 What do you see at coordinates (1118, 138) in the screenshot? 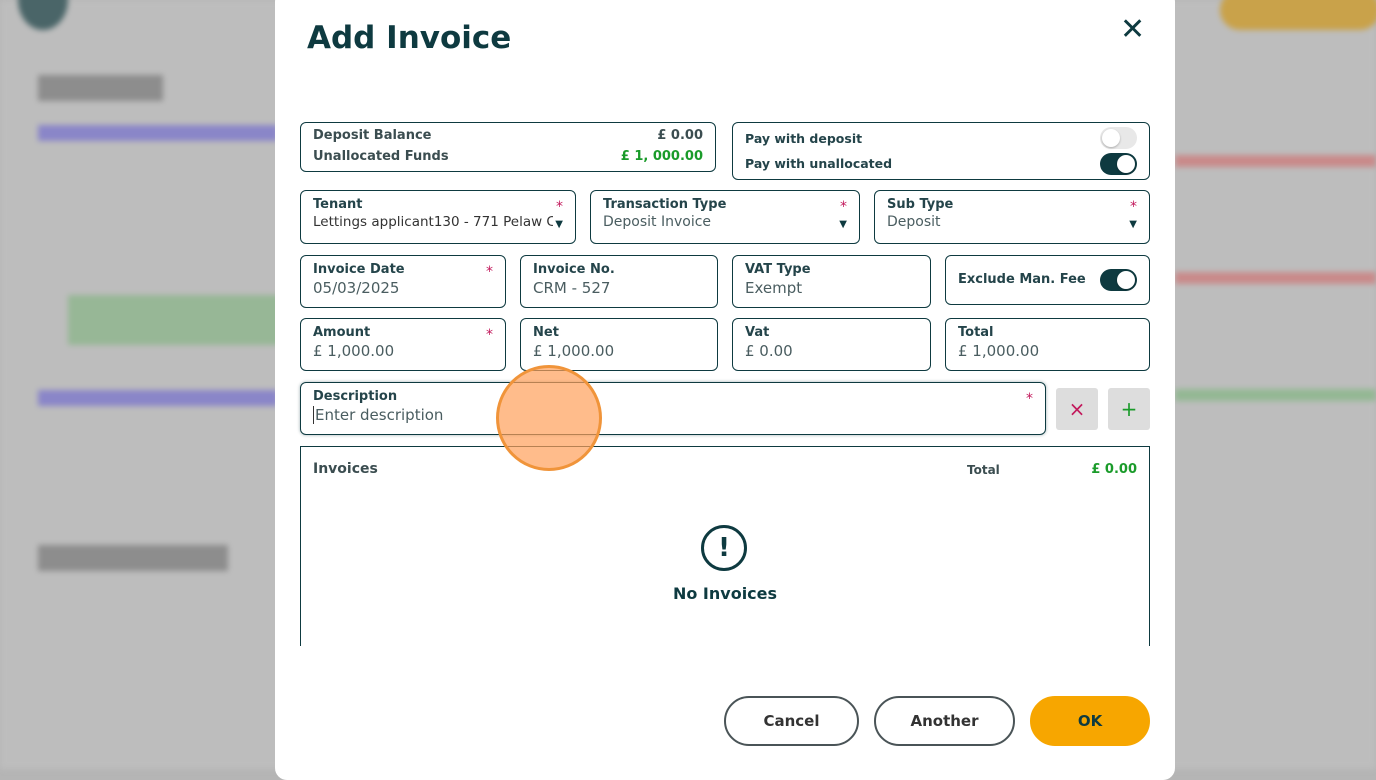
I see `pay-with-deposit-toggle` at bounding box center [1118, 138].